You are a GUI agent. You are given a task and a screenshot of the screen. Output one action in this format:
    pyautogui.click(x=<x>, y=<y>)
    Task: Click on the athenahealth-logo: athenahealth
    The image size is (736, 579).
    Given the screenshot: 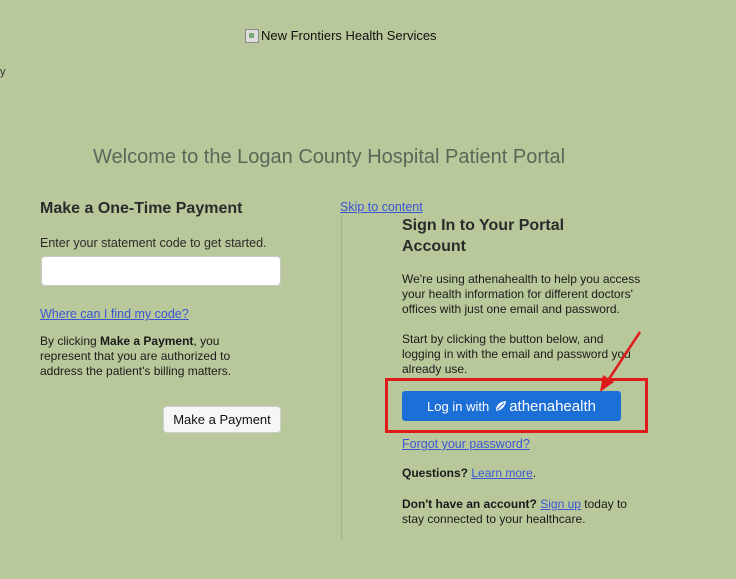 What is the action you would take?
    pyautogui.click(x=545, y=406)
    